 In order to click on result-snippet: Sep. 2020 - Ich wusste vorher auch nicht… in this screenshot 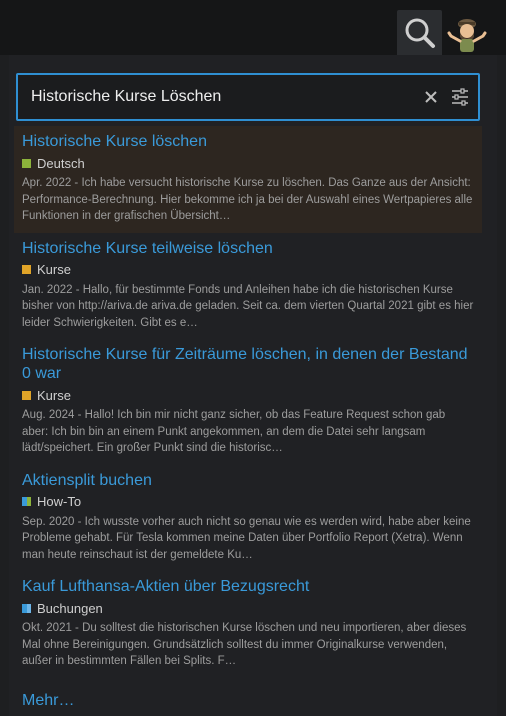, I will do `click(246, 538)`.